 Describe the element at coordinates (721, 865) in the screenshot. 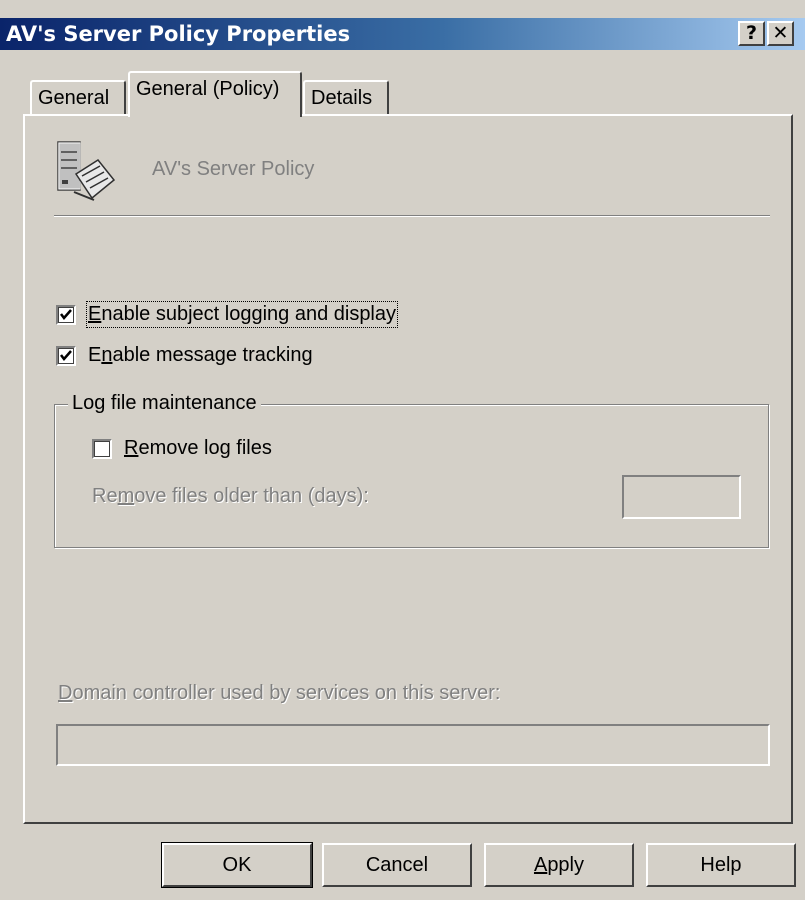

I see `help-button: Help` at that location.